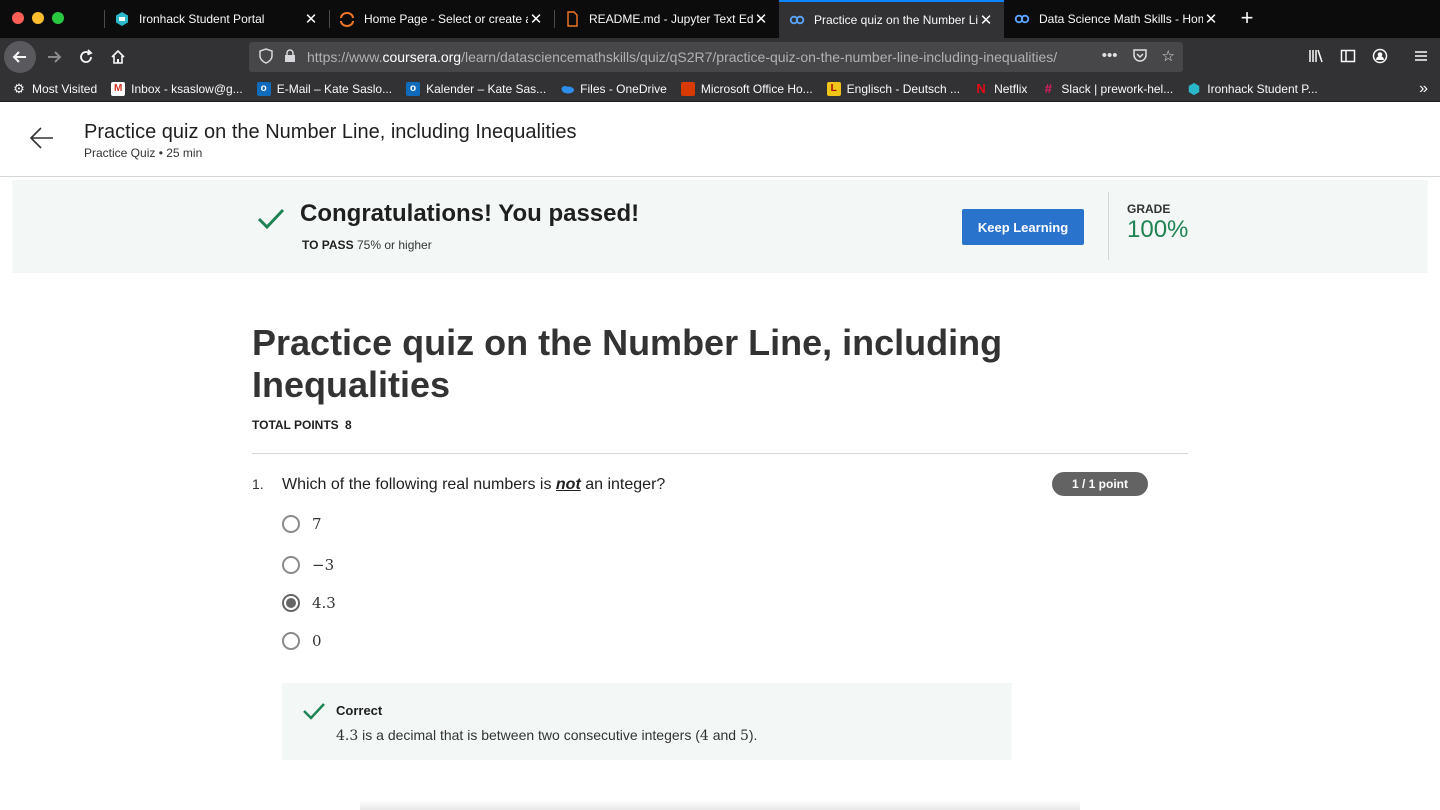 The image size is (1440, 810). I want to click on browser-tab-3: README.md - Jupyter Text Edit ✕, so click(666, 19).